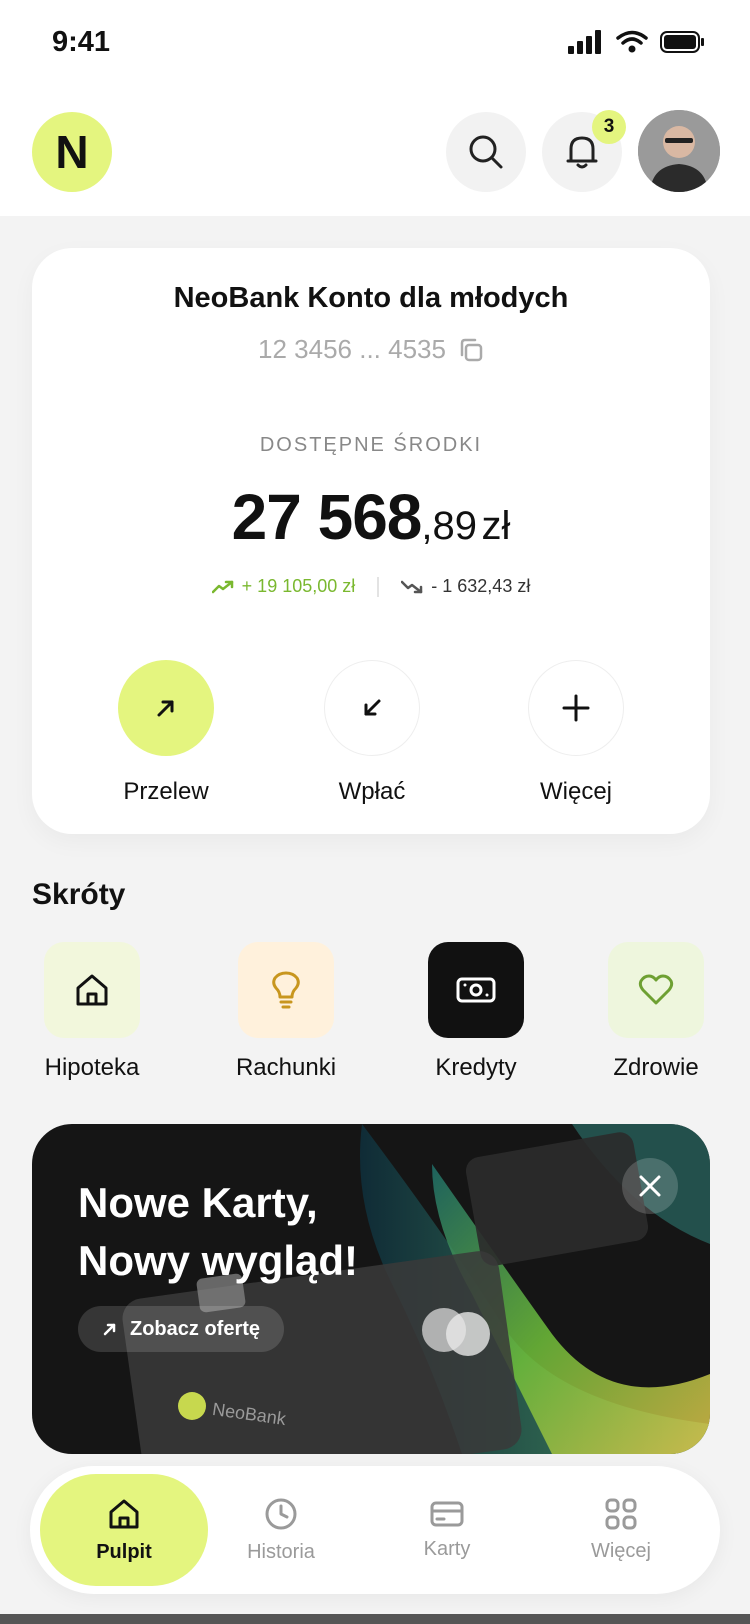 The image size is (750, 1624). What do you see at coordinates (371, 586) in the screenshot?
I see `cash-flow-row: + 19 105,00 zł - 1 632,43 zł` at bounding box center [371, 586].